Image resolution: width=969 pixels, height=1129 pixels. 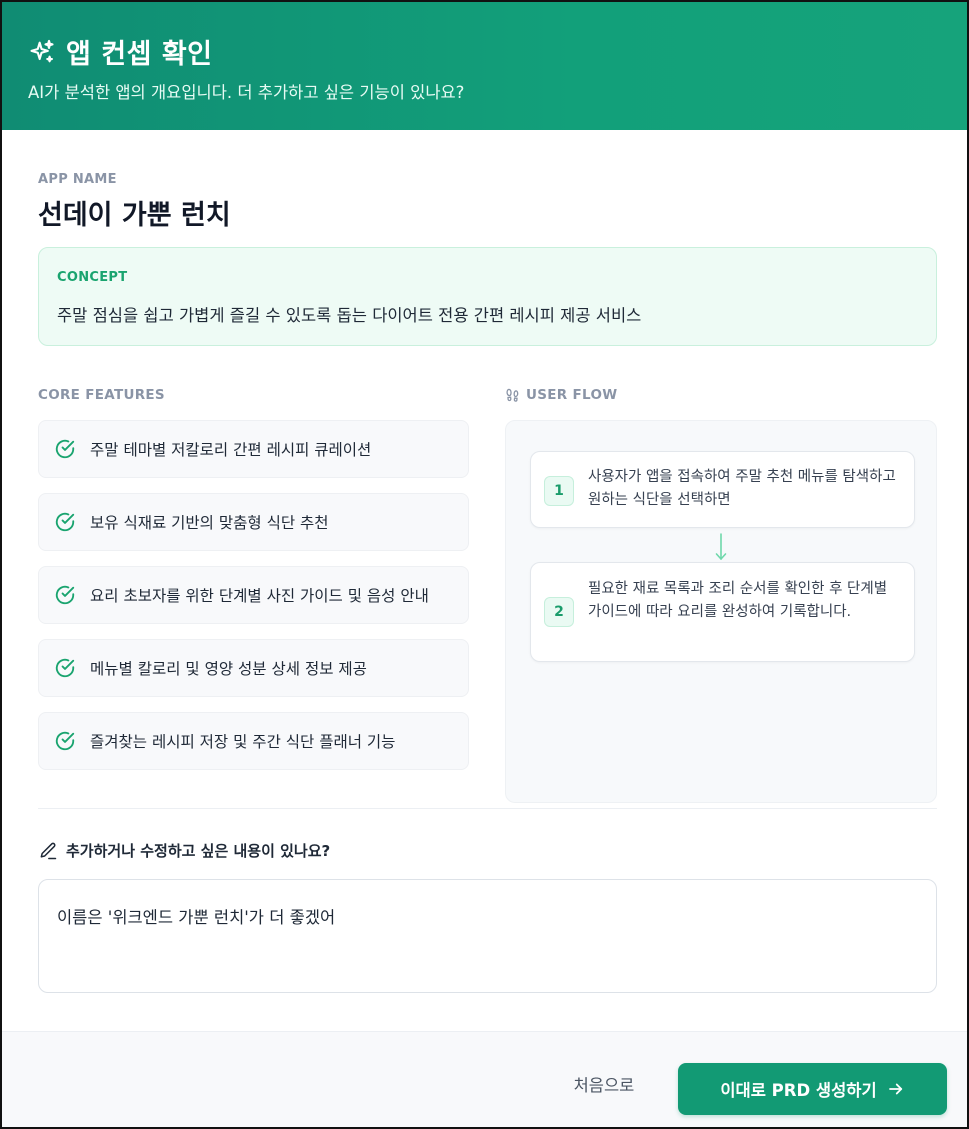 I want to click on feature-item: 요리 초보자를 위한 단계별 사진 가이드 및 음성 안내, so click(x=253, y=595).